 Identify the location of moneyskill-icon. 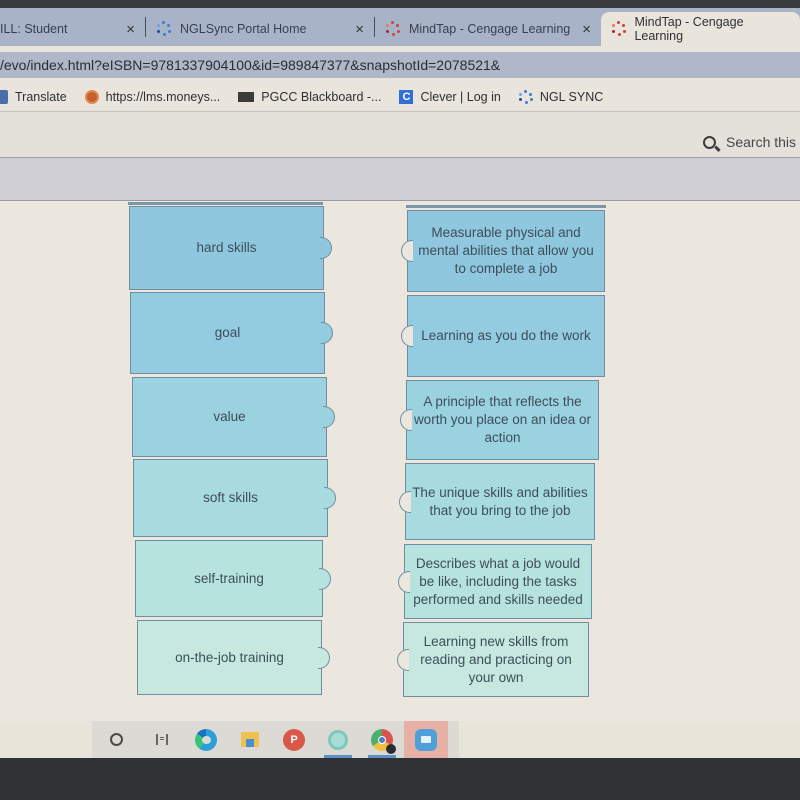
(91, 96).